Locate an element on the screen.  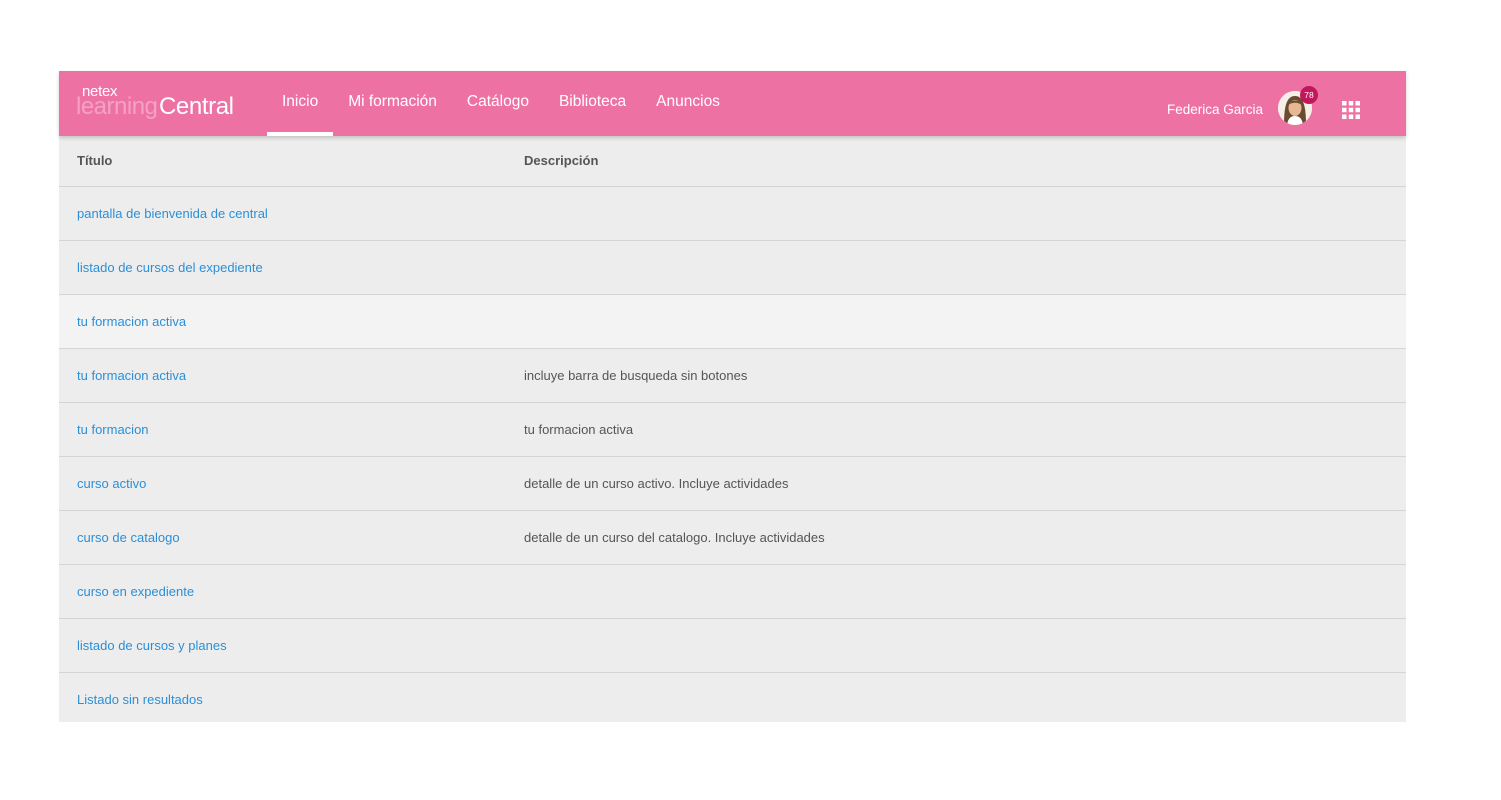
row-title-link: listado de cursos del expediente is located at coordinates (170, 267).